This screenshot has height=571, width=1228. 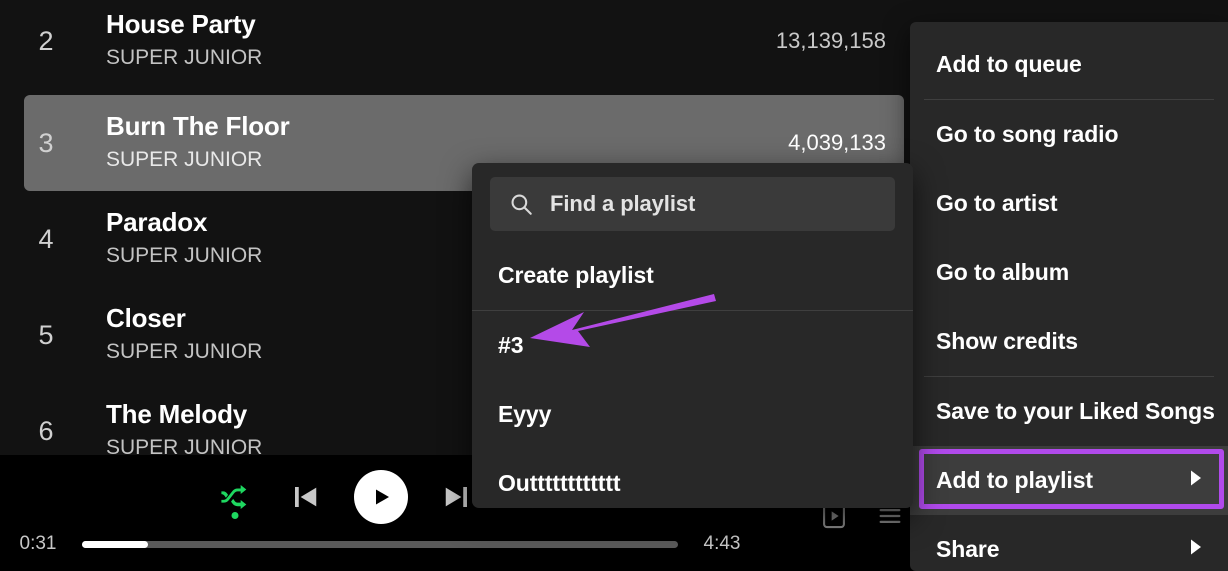 I want to click on play-button-circle, so click(x=381, y=497).